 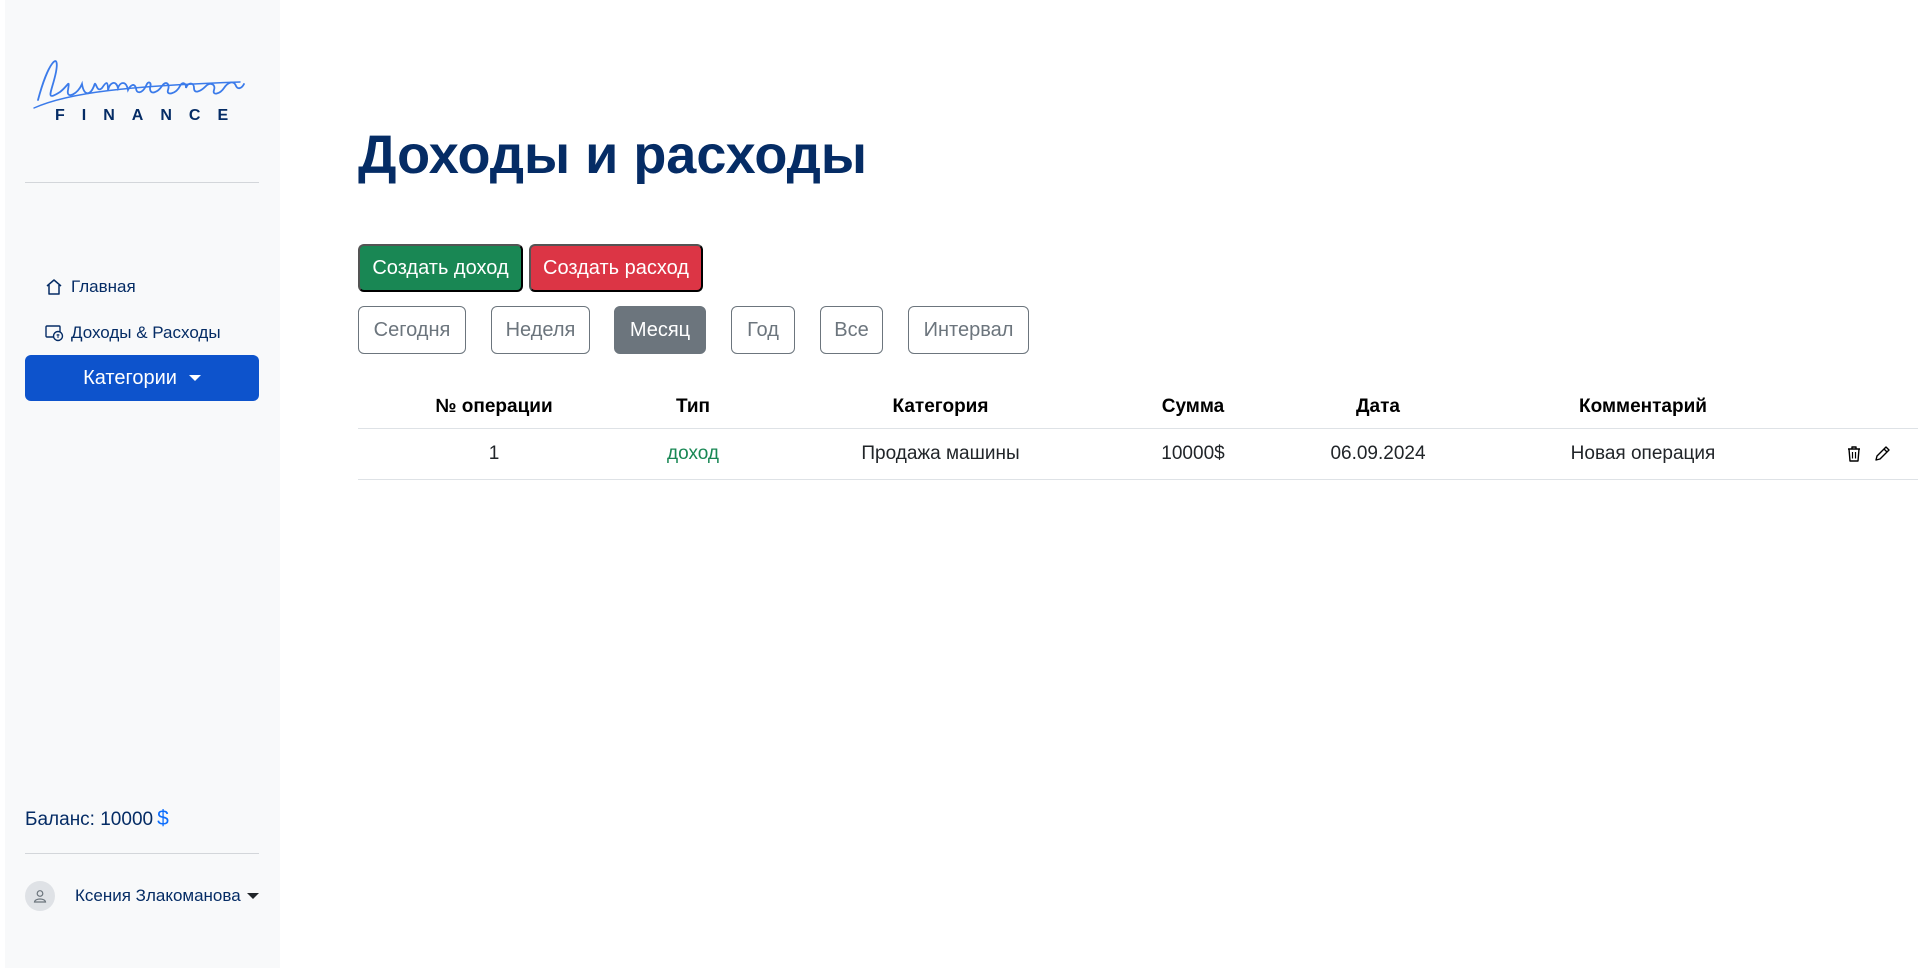 What do you see at coordinates (616, 268) in the screenshot?
I see `create-expense-button: Создать расход` at bounding box center [616, 268].